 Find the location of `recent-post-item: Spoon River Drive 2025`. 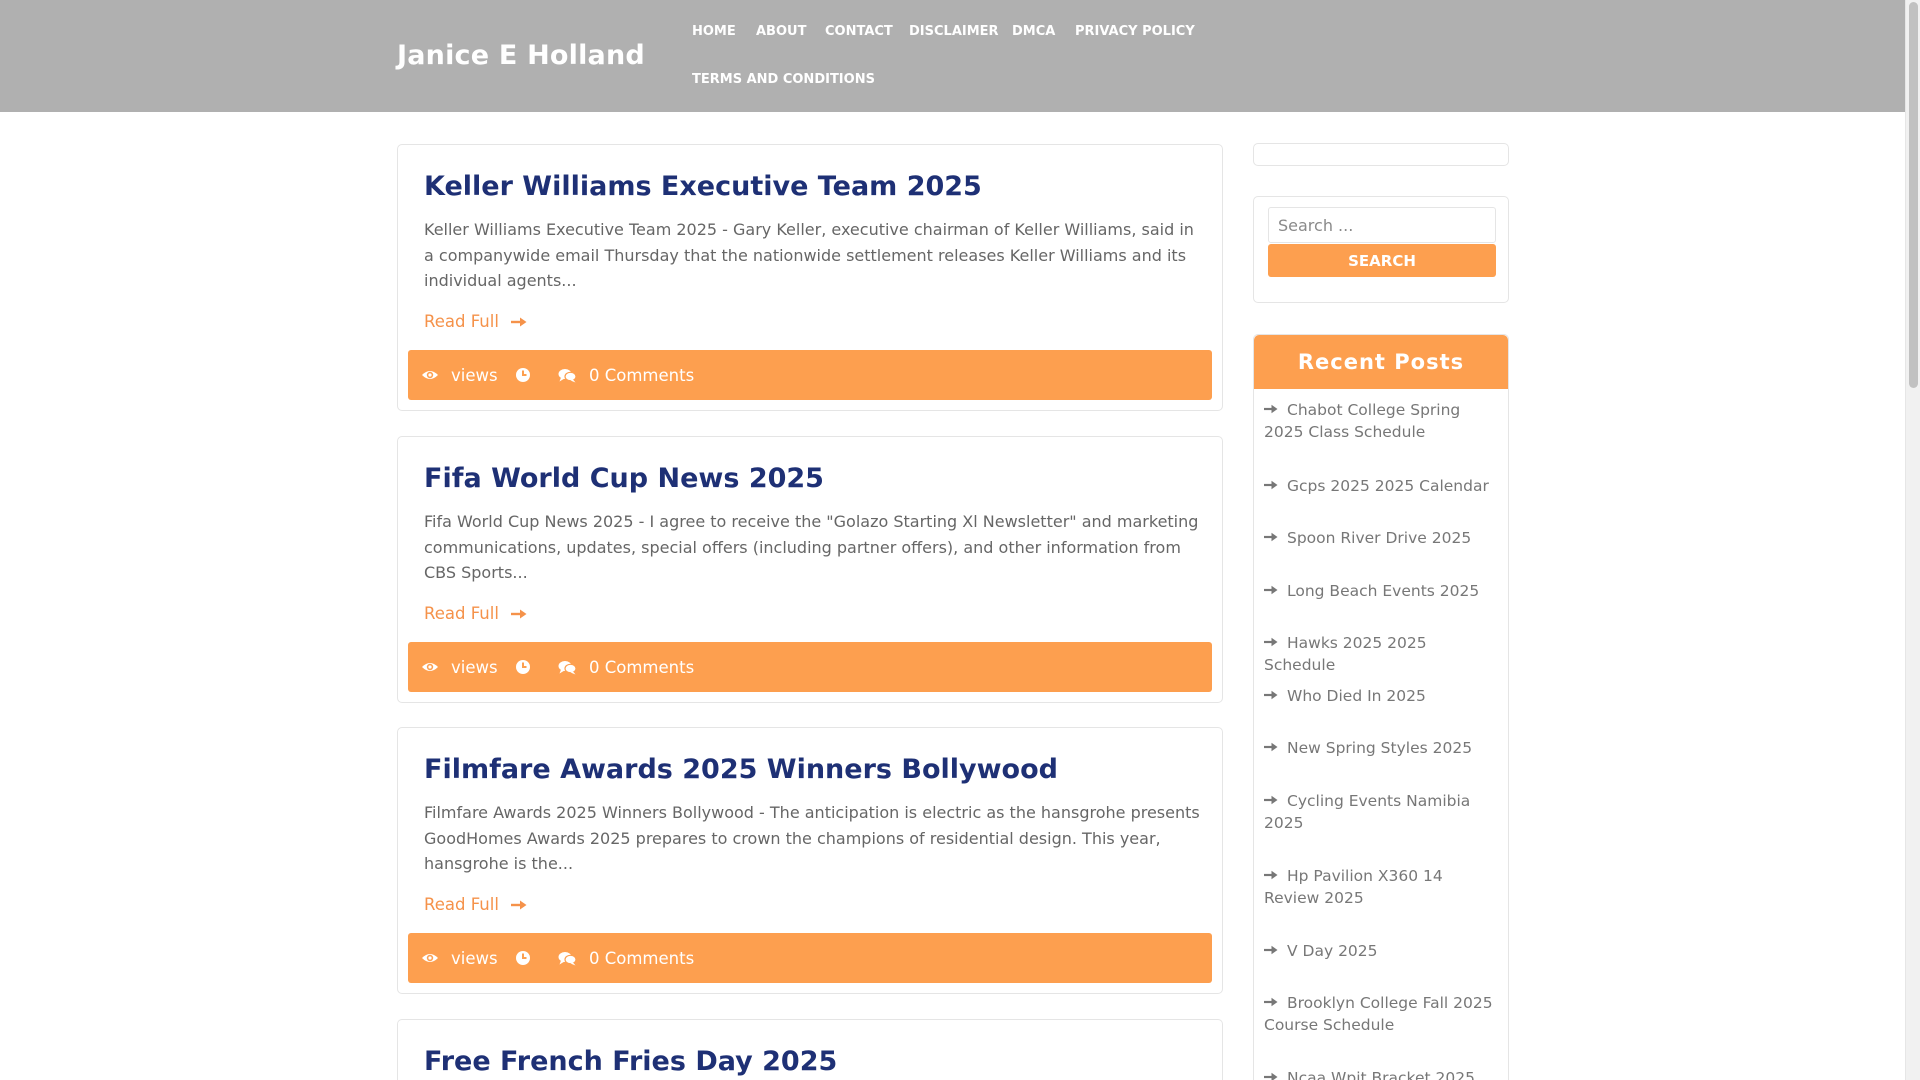

recent-post-item: Spoon River Drive 2025 is located at coordinates (1382, 538).